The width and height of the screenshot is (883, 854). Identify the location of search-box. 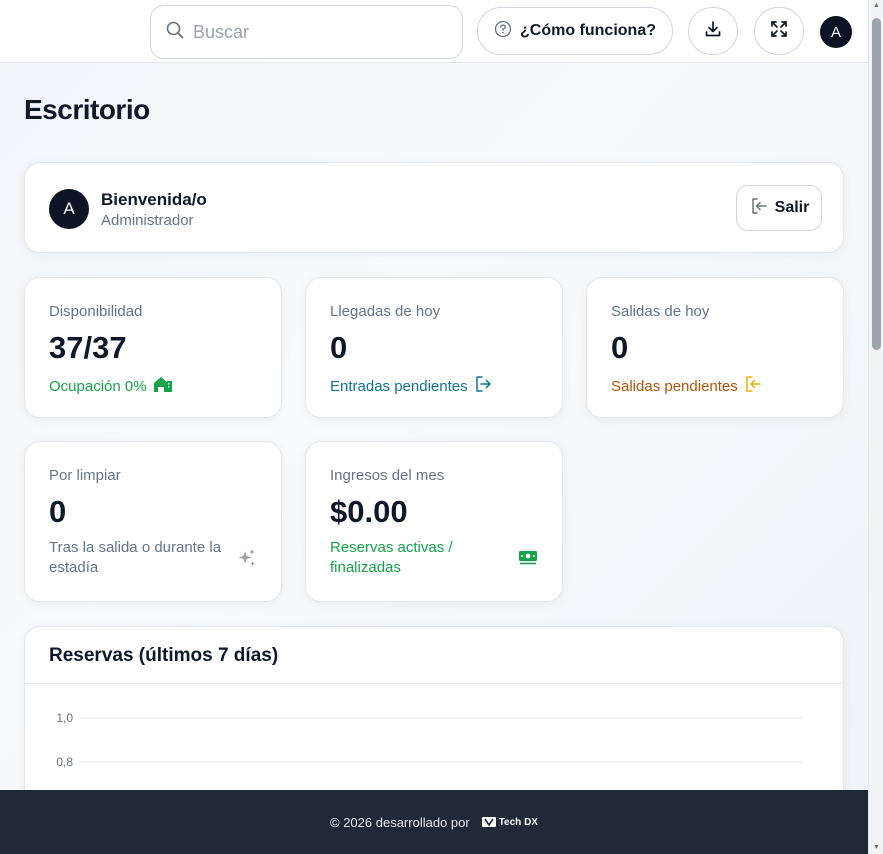
(306, 32).